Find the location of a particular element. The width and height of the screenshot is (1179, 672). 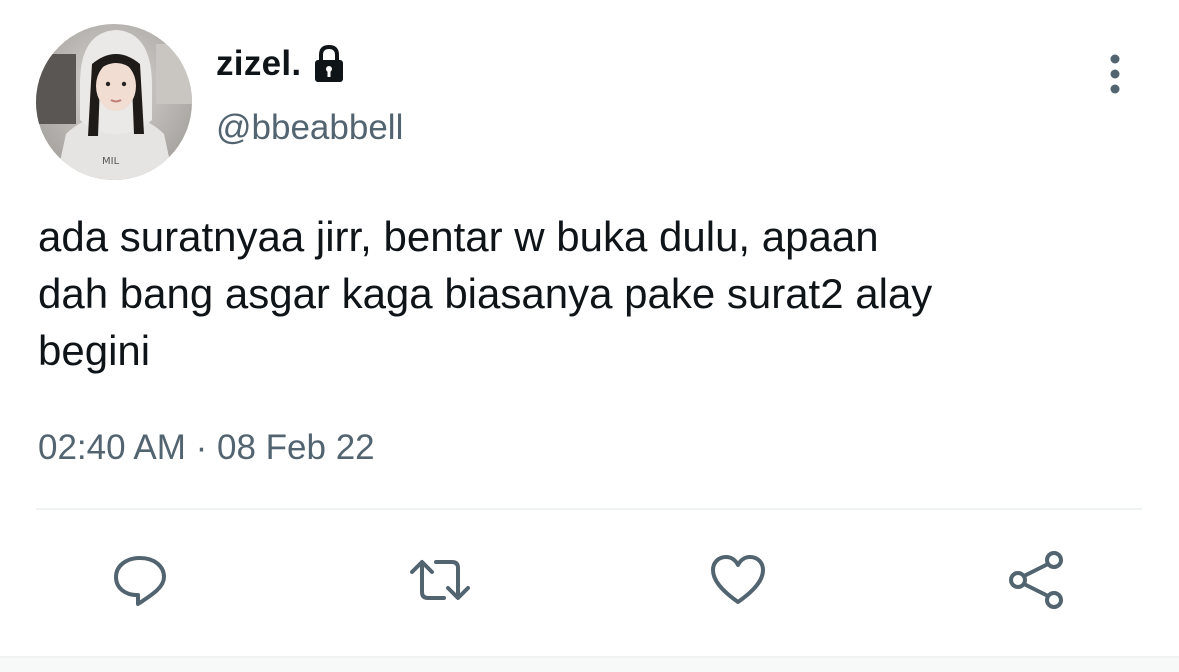

avatar-image: MIL is located at coordinates (114, 102).